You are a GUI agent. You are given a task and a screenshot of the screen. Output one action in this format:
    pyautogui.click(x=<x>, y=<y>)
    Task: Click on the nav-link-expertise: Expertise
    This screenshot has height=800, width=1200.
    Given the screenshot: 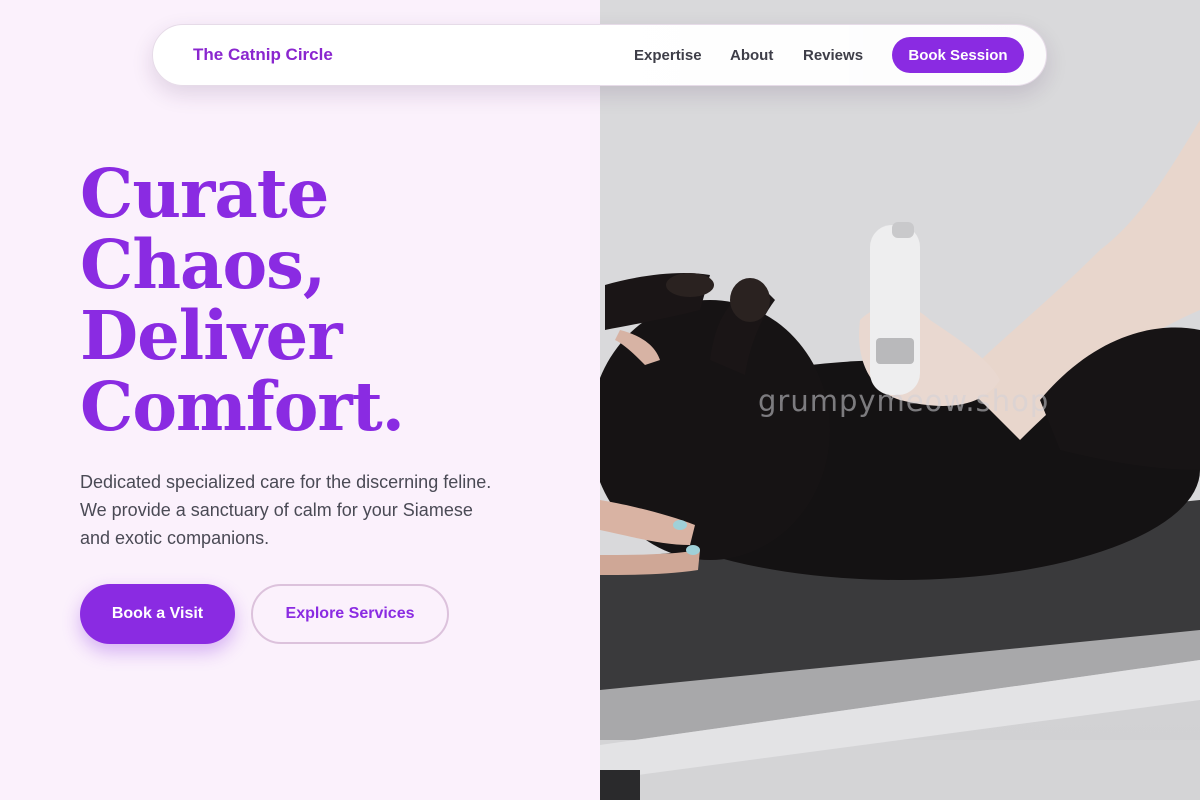 What is the action you would take?
    pyautogui.click(x=668, y=55)
    